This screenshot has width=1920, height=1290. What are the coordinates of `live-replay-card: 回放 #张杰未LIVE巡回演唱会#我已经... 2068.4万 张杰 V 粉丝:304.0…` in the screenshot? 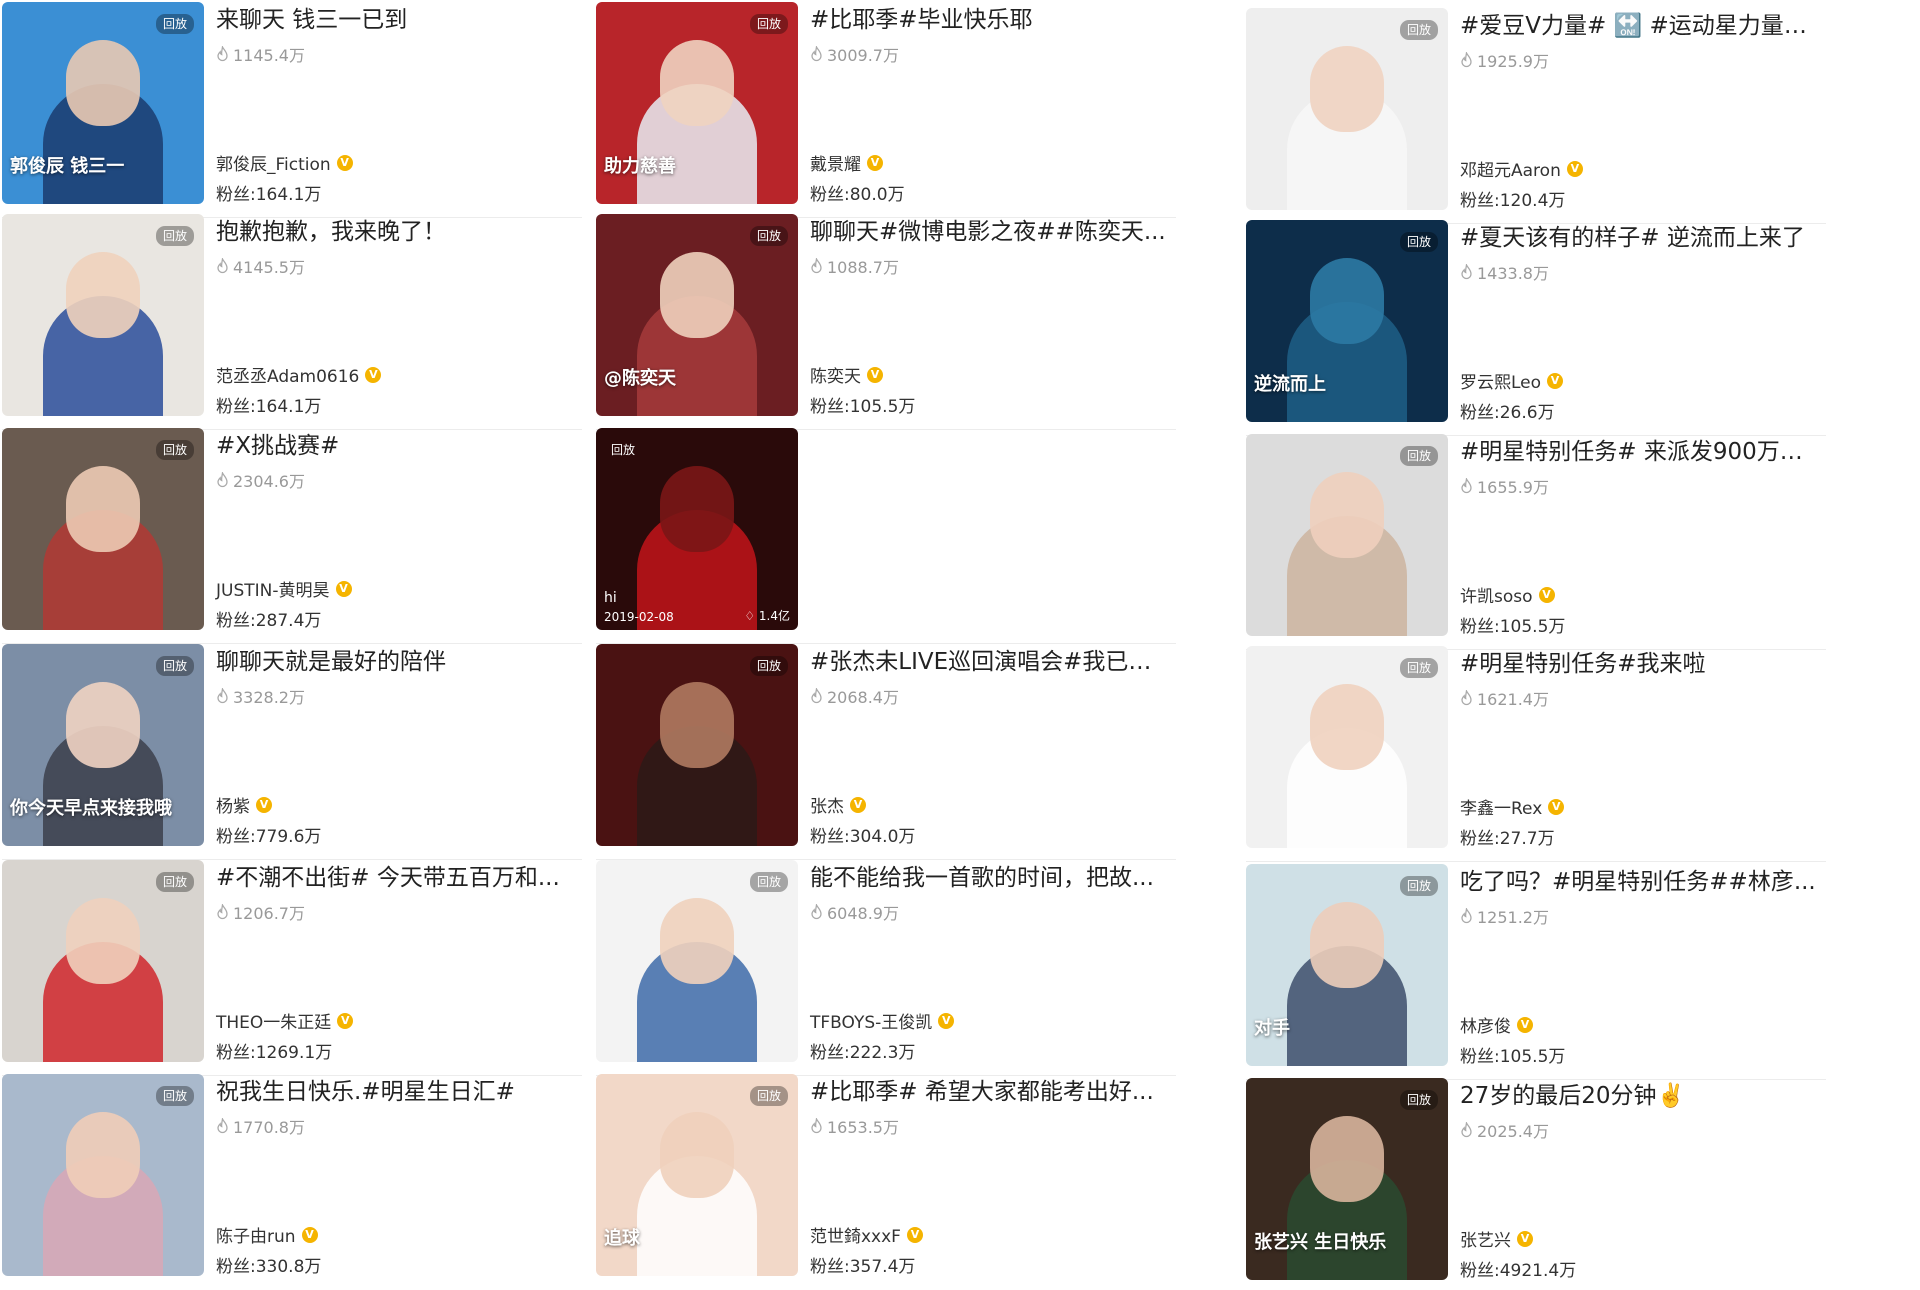 It's located at (886, 752).